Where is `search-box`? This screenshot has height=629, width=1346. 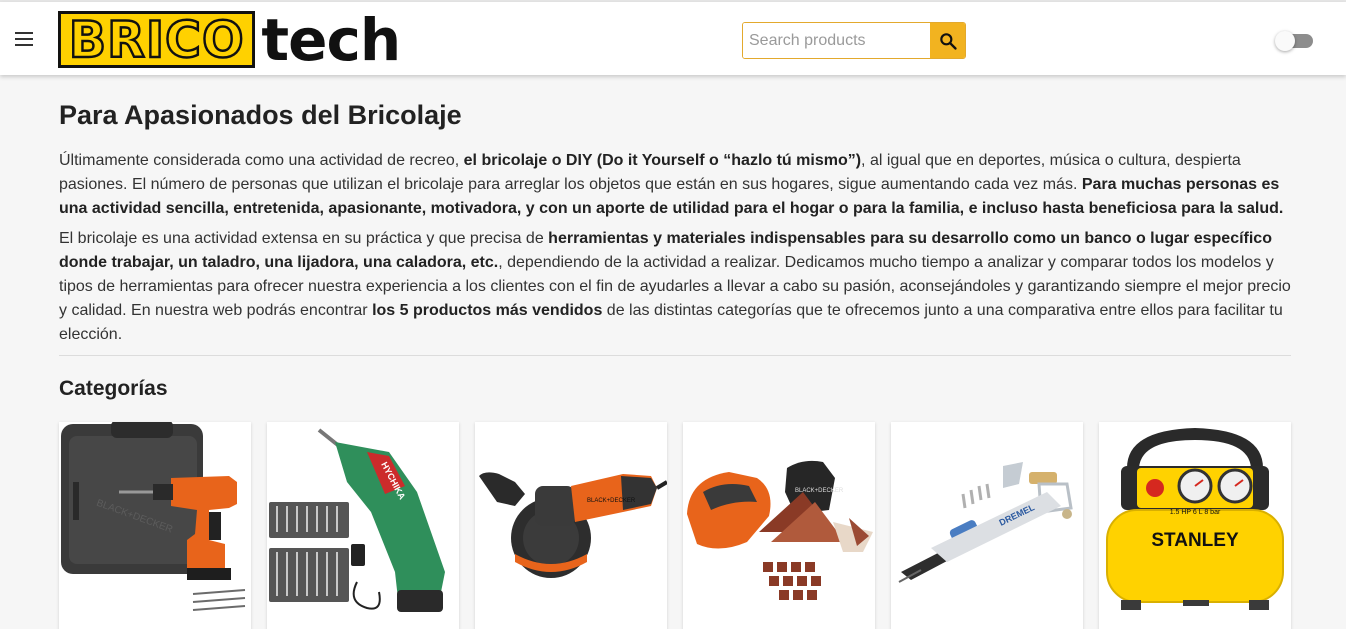
search-box is located at coordinates (854, 40).